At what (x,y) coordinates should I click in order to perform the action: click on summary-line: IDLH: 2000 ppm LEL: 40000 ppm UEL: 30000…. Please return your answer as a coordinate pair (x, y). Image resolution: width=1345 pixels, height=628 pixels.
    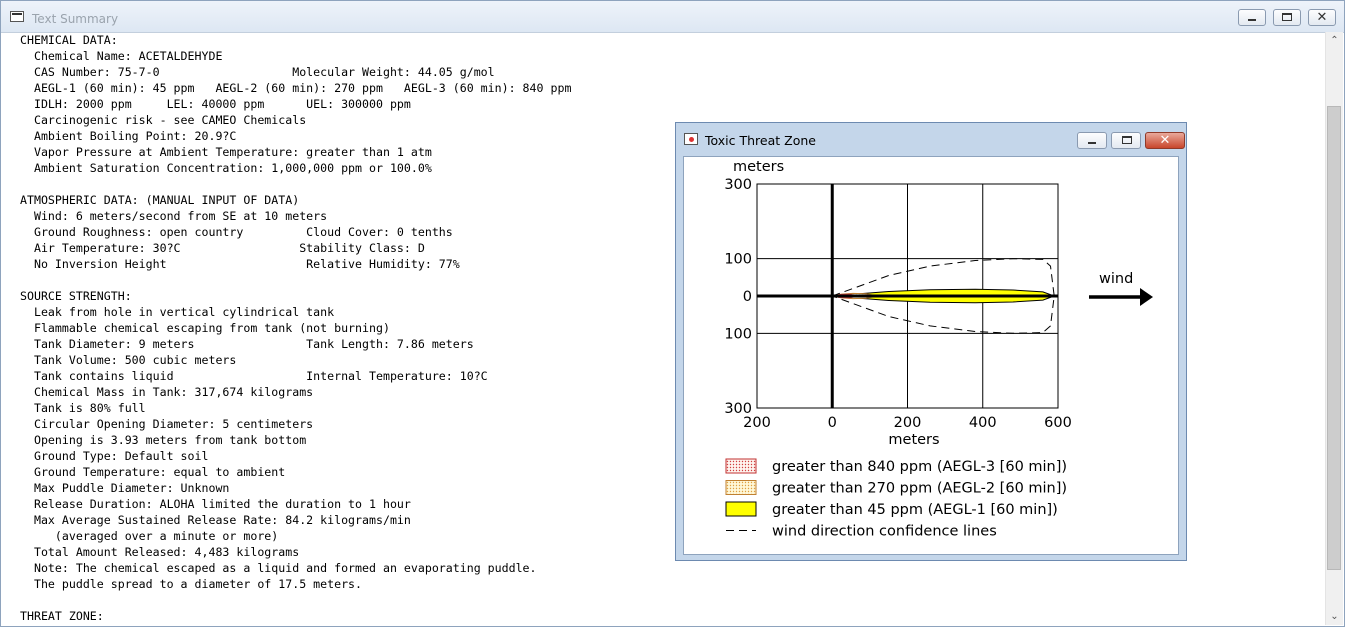
    Looking at the image, I should click on (215, 104).